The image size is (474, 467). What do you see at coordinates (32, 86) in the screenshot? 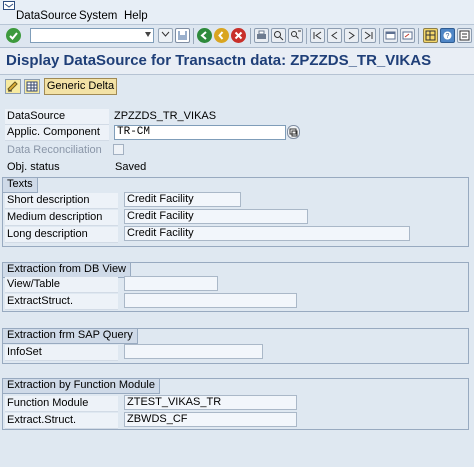
I see `table-icon` at bounding box center [32, 86].